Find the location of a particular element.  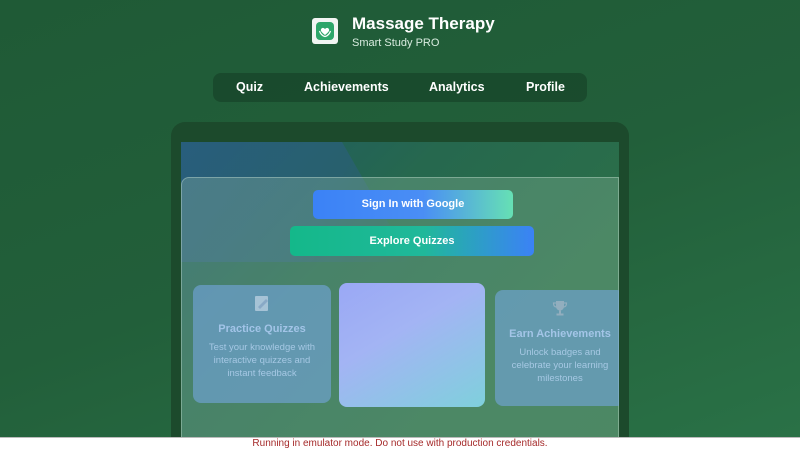

sign-in-google-button: Sign In with Google is located at coordinates (413, 204).